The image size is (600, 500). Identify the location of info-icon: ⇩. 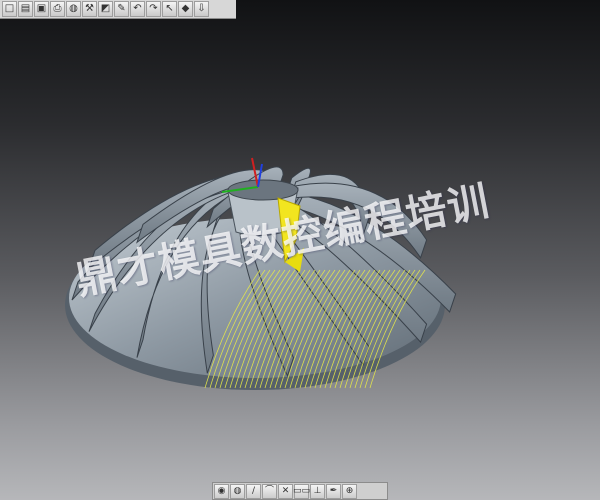
(201, 9).